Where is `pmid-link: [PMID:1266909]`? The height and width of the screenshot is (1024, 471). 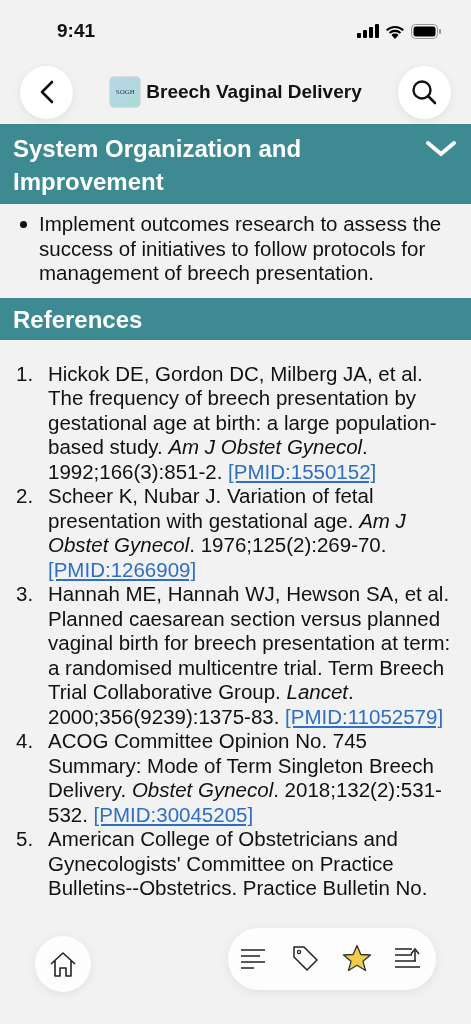 pmid-link: [PMID:1266909] is located at coordinates (122, 569).